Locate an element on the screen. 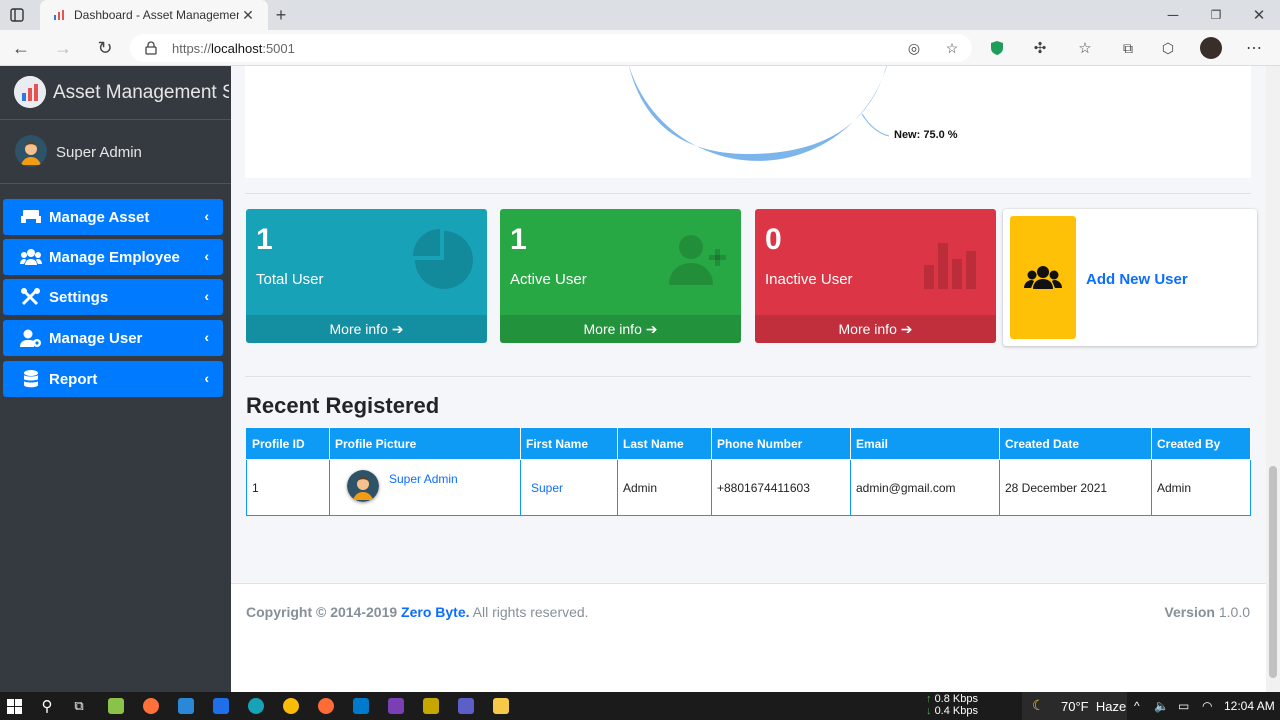  users-icon is located at coordinates (1043, 277).